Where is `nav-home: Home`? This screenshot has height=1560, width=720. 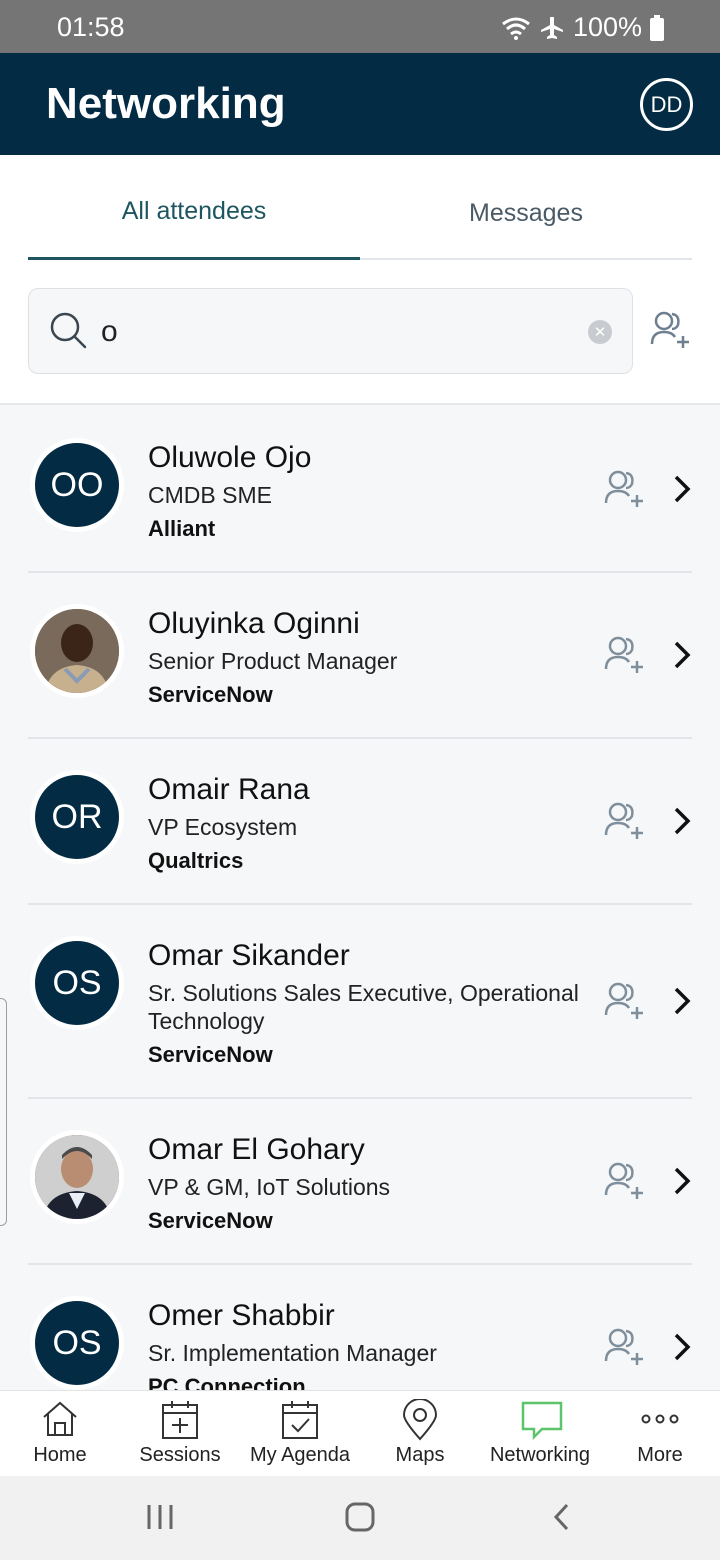 nav-home: Home is located at coordinates (60, 1434).